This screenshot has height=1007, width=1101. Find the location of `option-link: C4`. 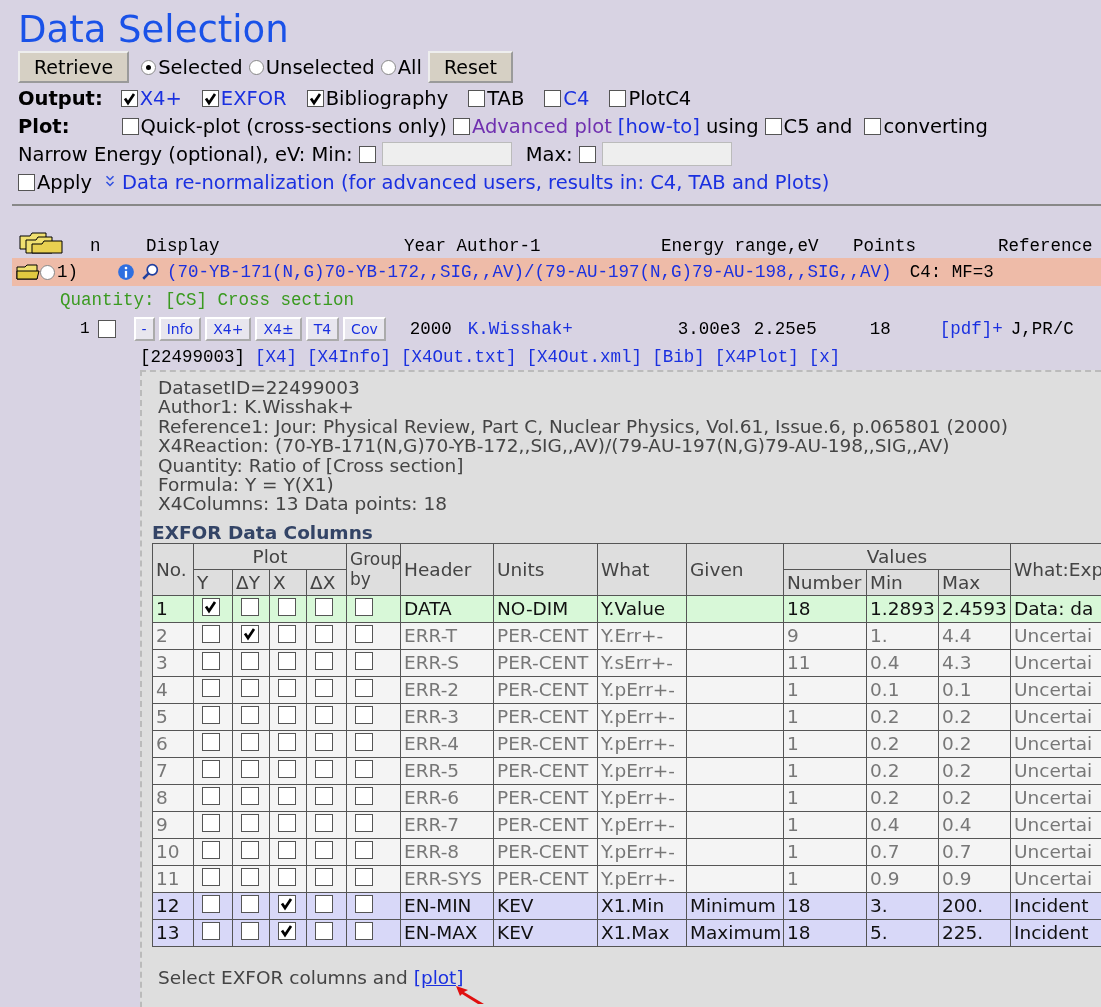

option-link: C4 is located at coordinates (576, 98).